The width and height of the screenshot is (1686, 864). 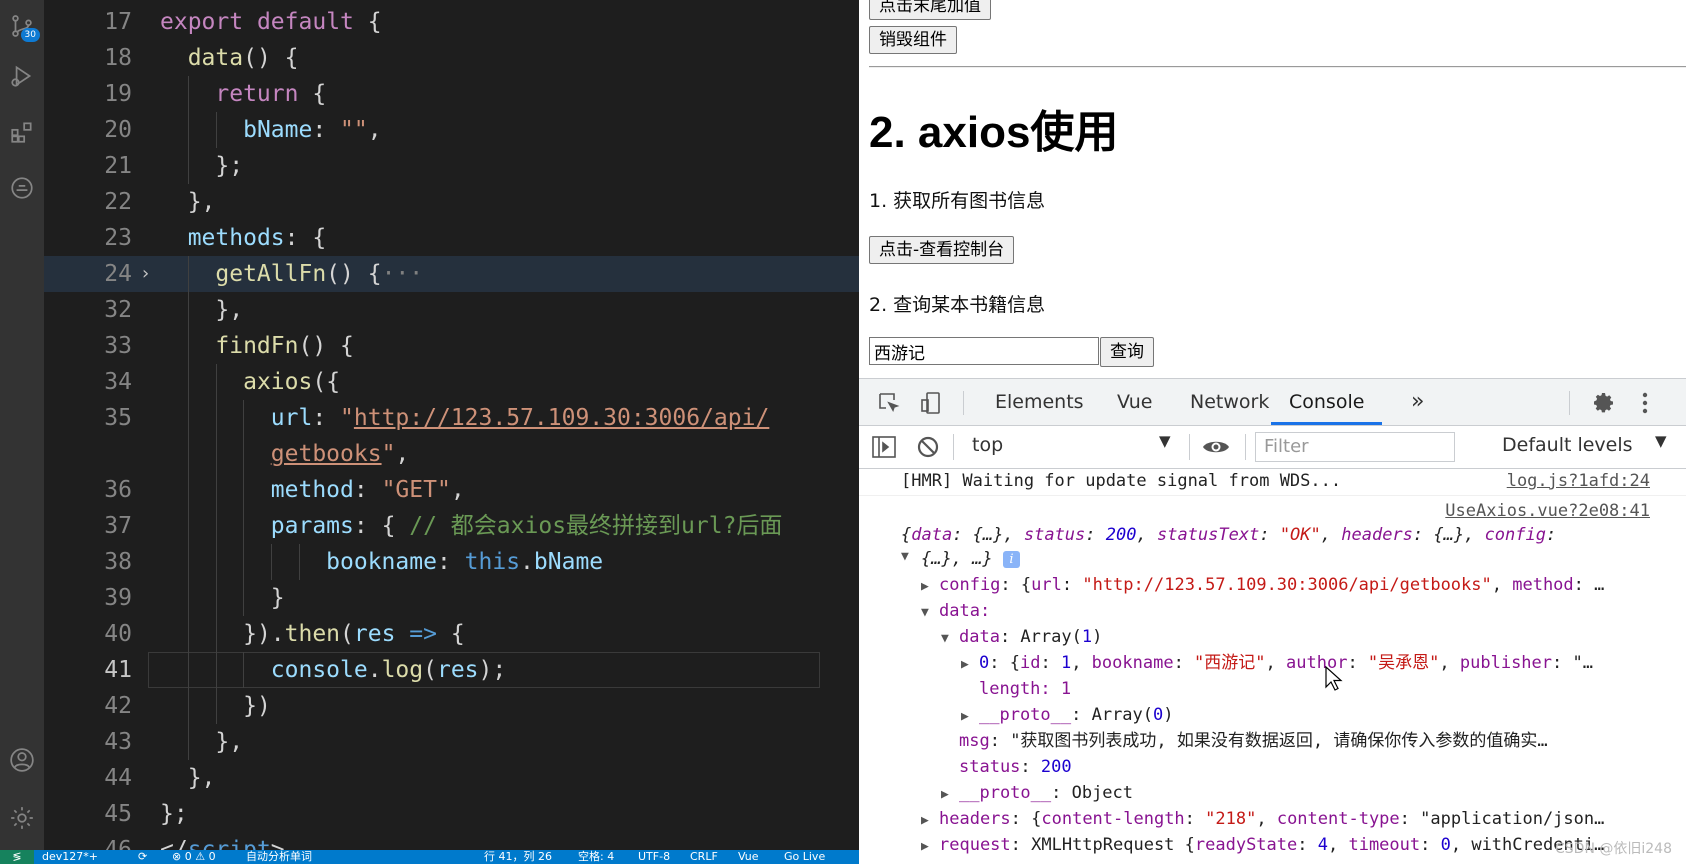 I want to click on sidebar-toggle-icon, so click(x=884, y=447).